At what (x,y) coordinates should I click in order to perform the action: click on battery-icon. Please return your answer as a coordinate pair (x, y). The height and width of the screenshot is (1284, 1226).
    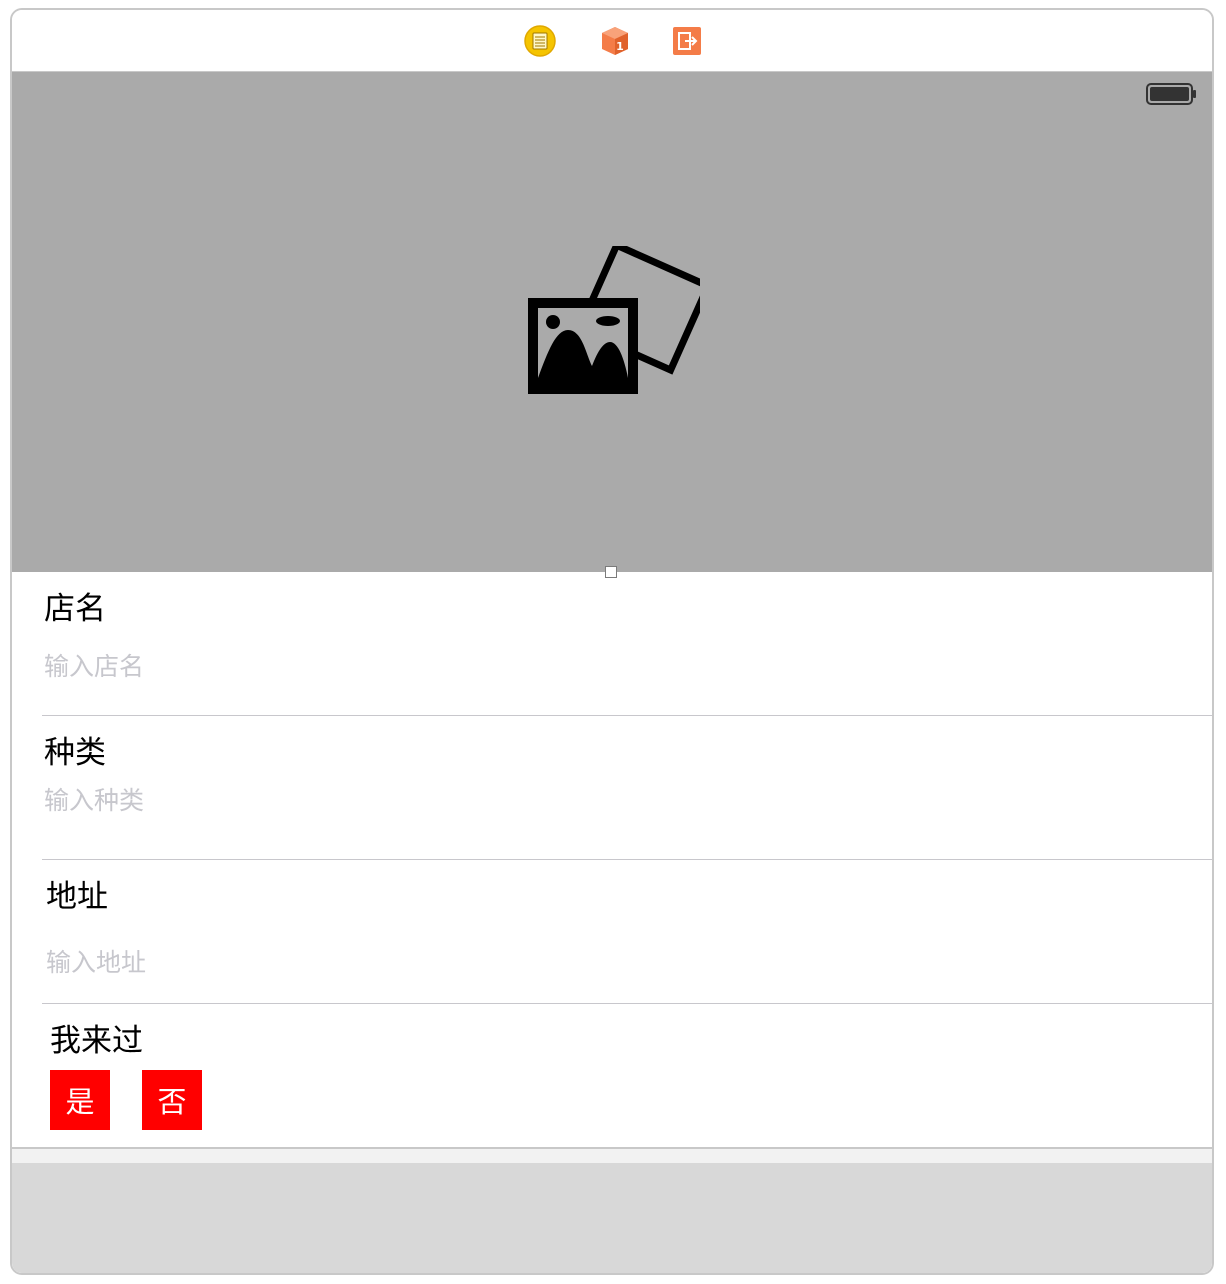
    Looking at the image, I should click on (1172, 96).